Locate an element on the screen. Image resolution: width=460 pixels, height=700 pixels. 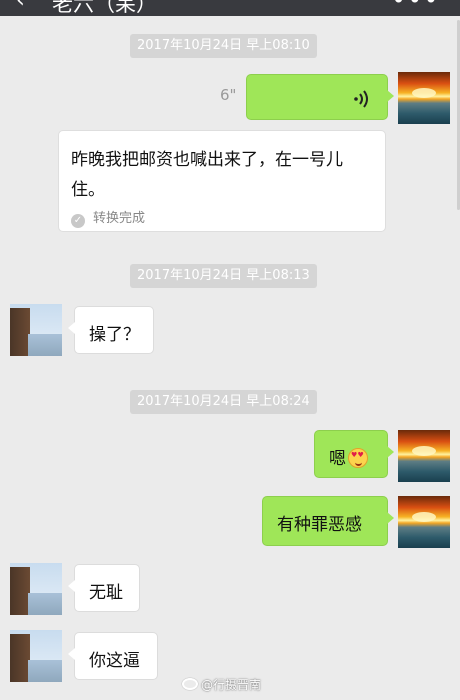
transcript-status-label: 转换完成 is located at coordinates (119, 218).